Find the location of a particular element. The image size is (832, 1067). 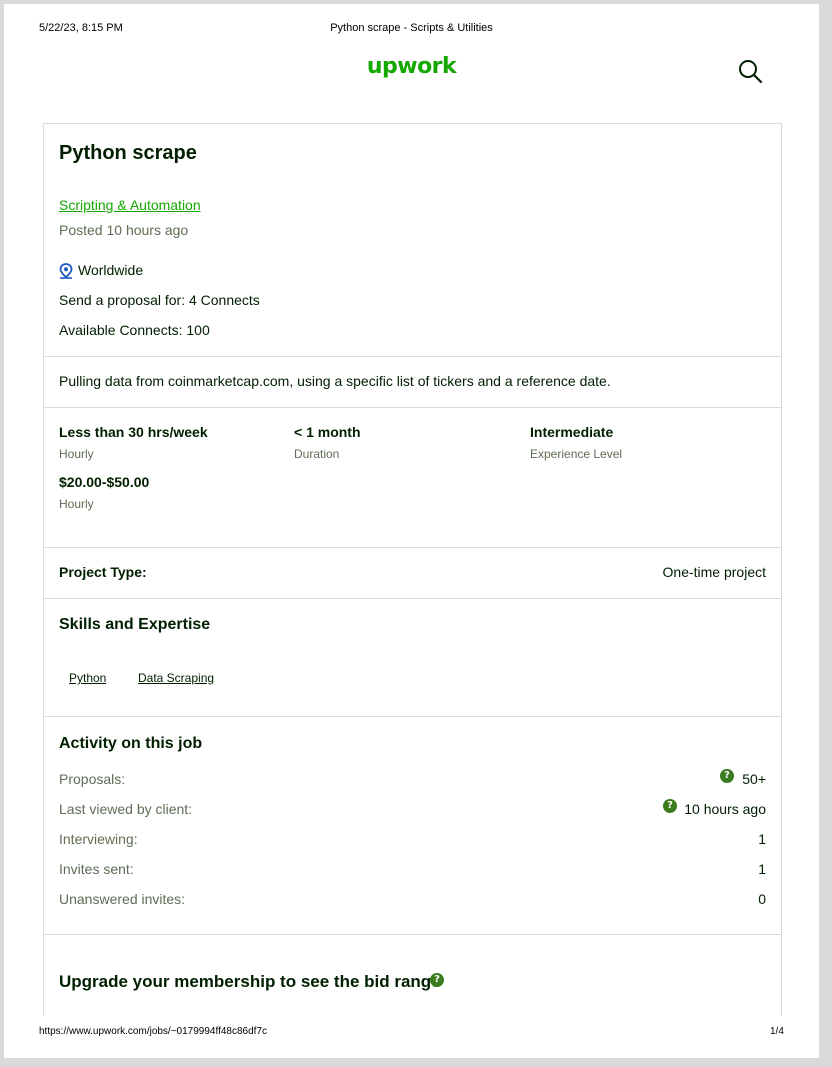

project-type-section: Project Type: One-time project is located at coordinates (412, 573).